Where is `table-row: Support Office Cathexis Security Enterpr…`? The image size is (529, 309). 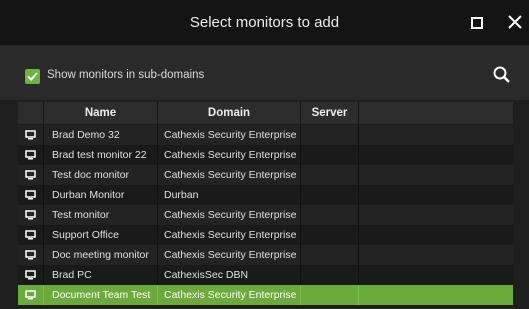 table-row: Support Office Cathexis Security Enterpr… is located at coordinates (265, 235).